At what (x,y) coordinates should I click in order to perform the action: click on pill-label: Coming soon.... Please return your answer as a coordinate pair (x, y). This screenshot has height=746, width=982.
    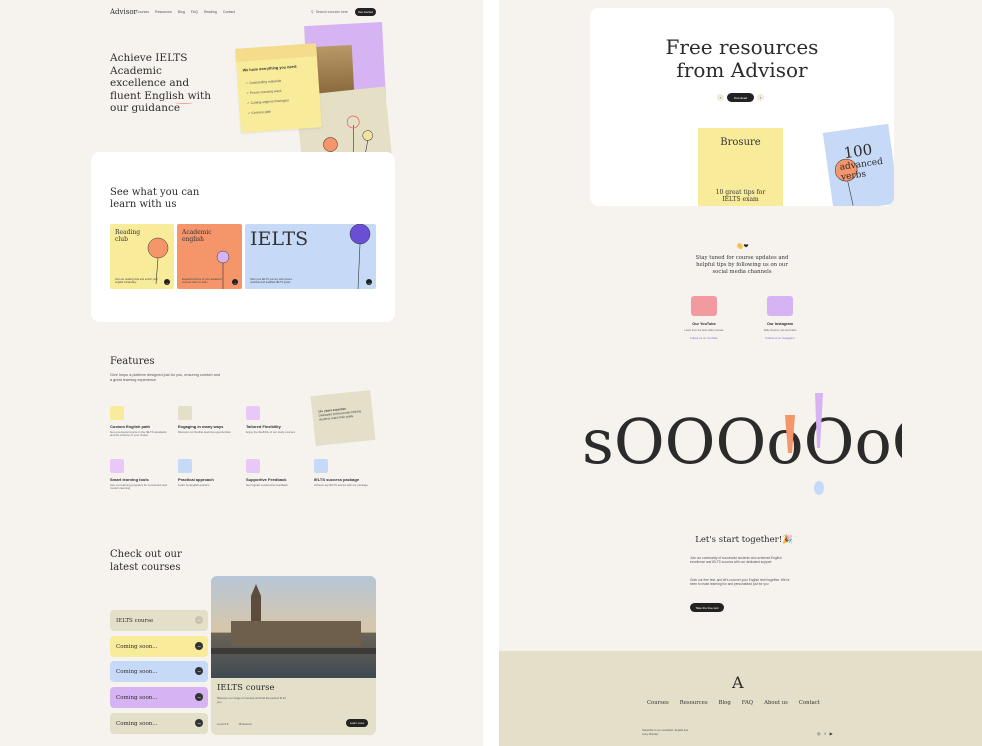
    Looking at the image, I should click on (137, 697).